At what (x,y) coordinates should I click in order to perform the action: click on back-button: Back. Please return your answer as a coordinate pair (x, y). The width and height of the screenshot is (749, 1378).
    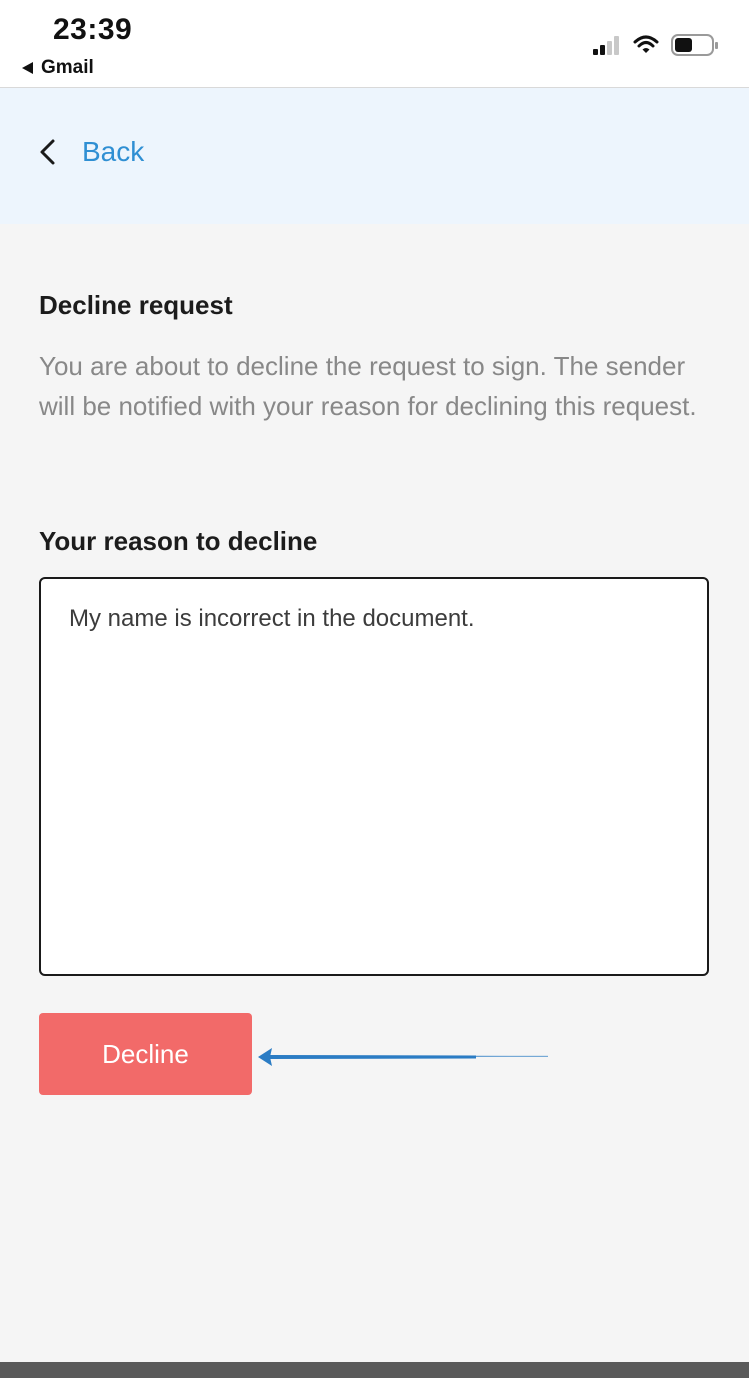
    Looking at the image, I should click on (91, 152).